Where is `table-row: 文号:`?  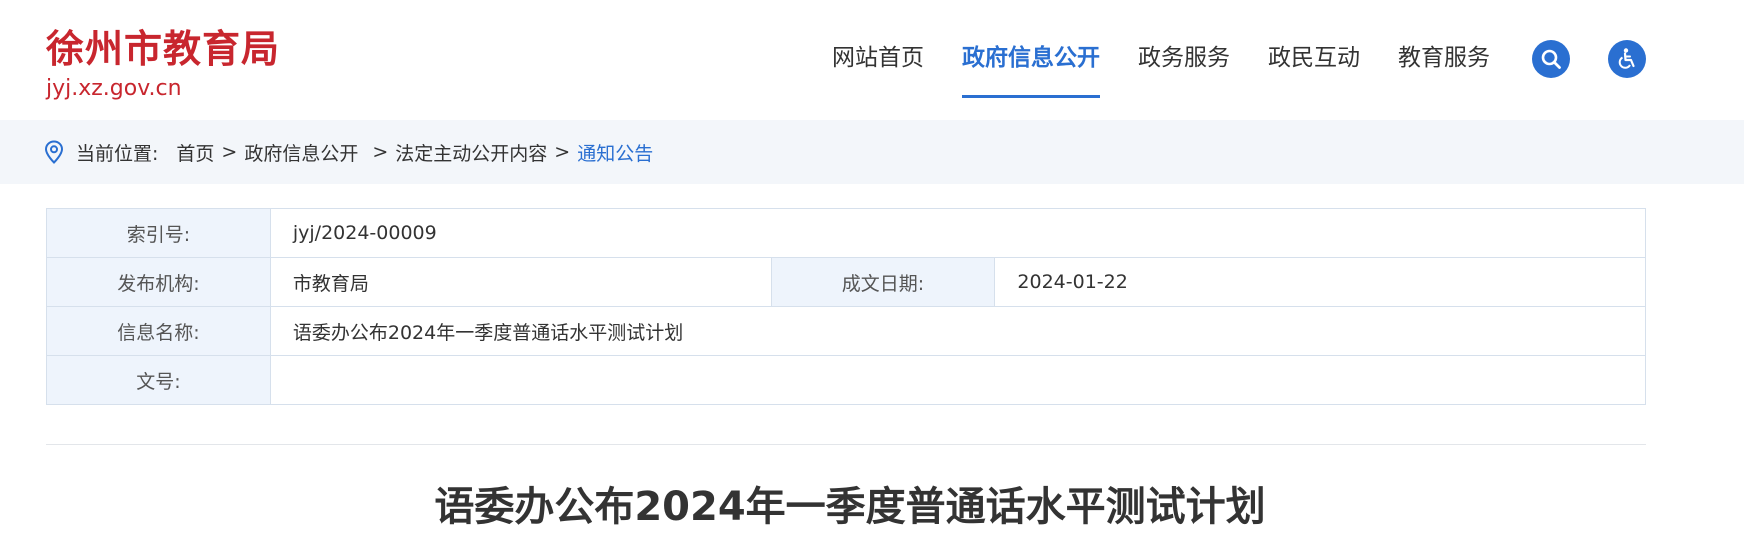 table-row: 文号: is located at coordinates (846, 380).